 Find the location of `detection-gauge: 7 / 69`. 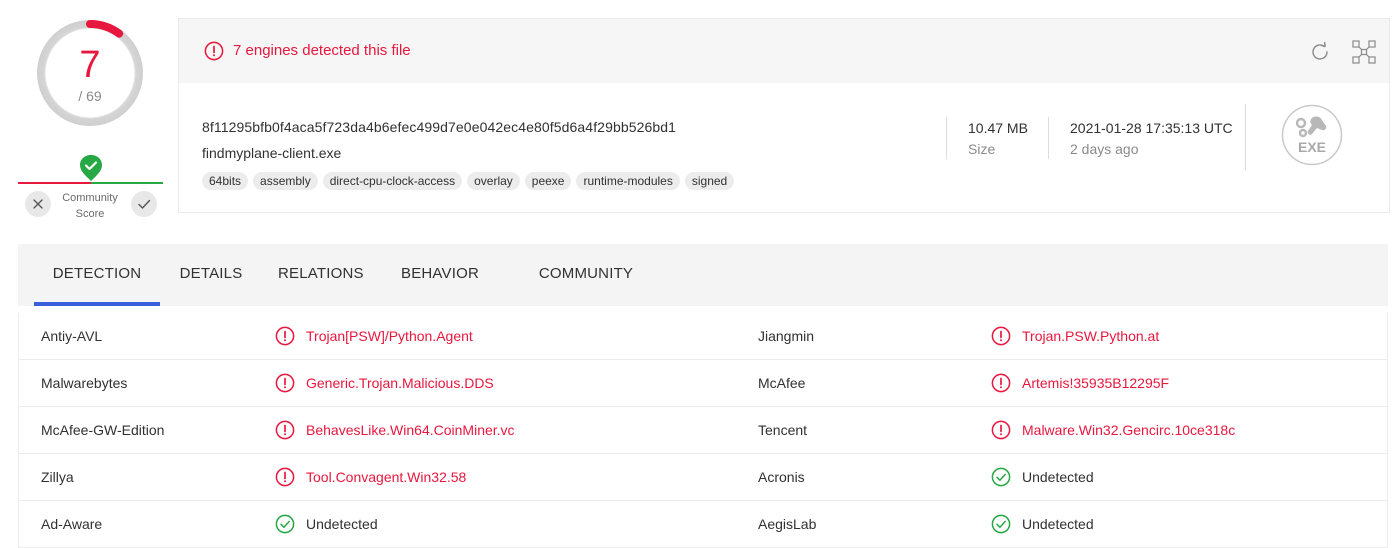

detection-gauge: 7 / 69 is located at coordinates (90, 73).